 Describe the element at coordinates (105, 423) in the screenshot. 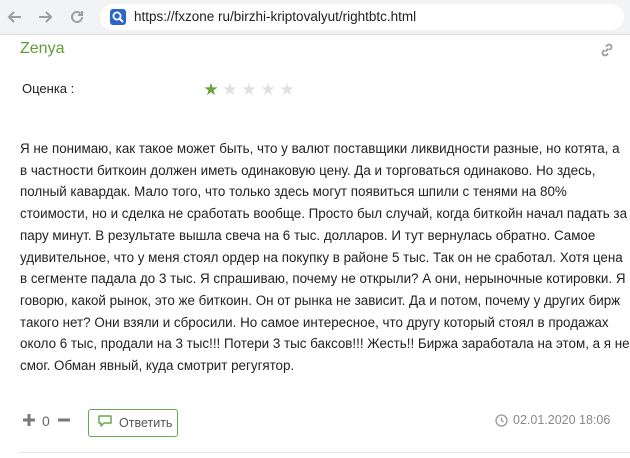

I see `comment-icon` at that location.